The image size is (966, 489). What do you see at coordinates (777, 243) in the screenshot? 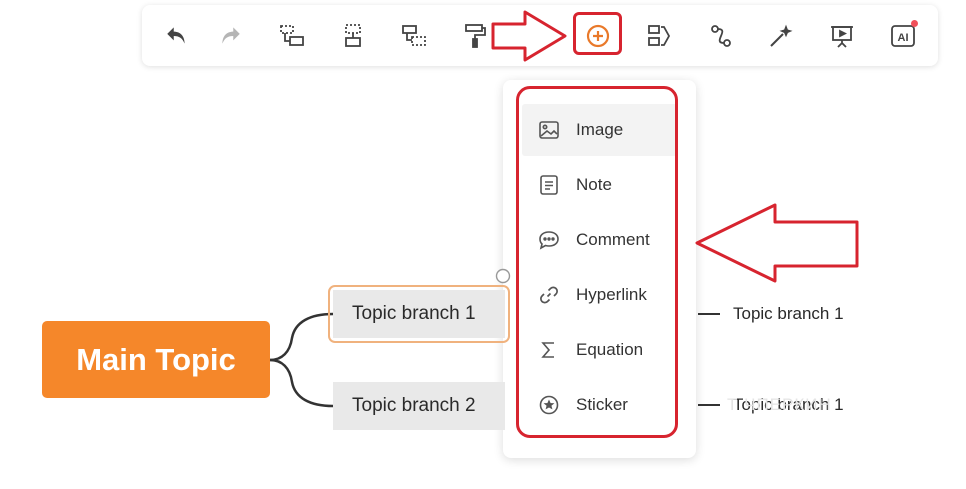
I see `annotation-arrow-left-icon` at bounding box center [777, 243].